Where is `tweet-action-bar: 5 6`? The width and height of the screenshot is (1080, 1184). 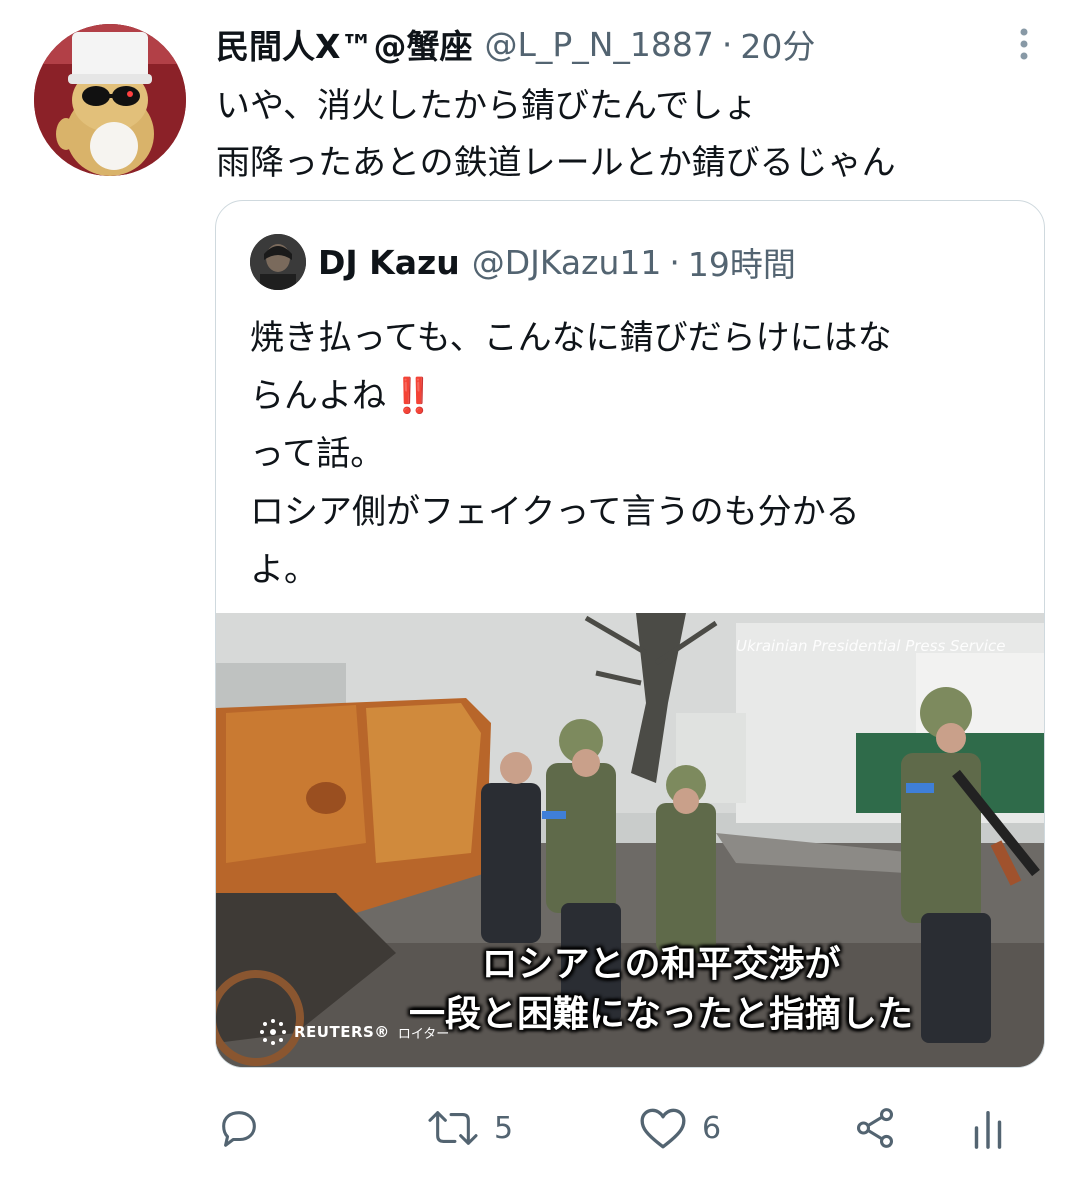
tweet-action-bar: 5 6 is located at coordinates (626, 1128).